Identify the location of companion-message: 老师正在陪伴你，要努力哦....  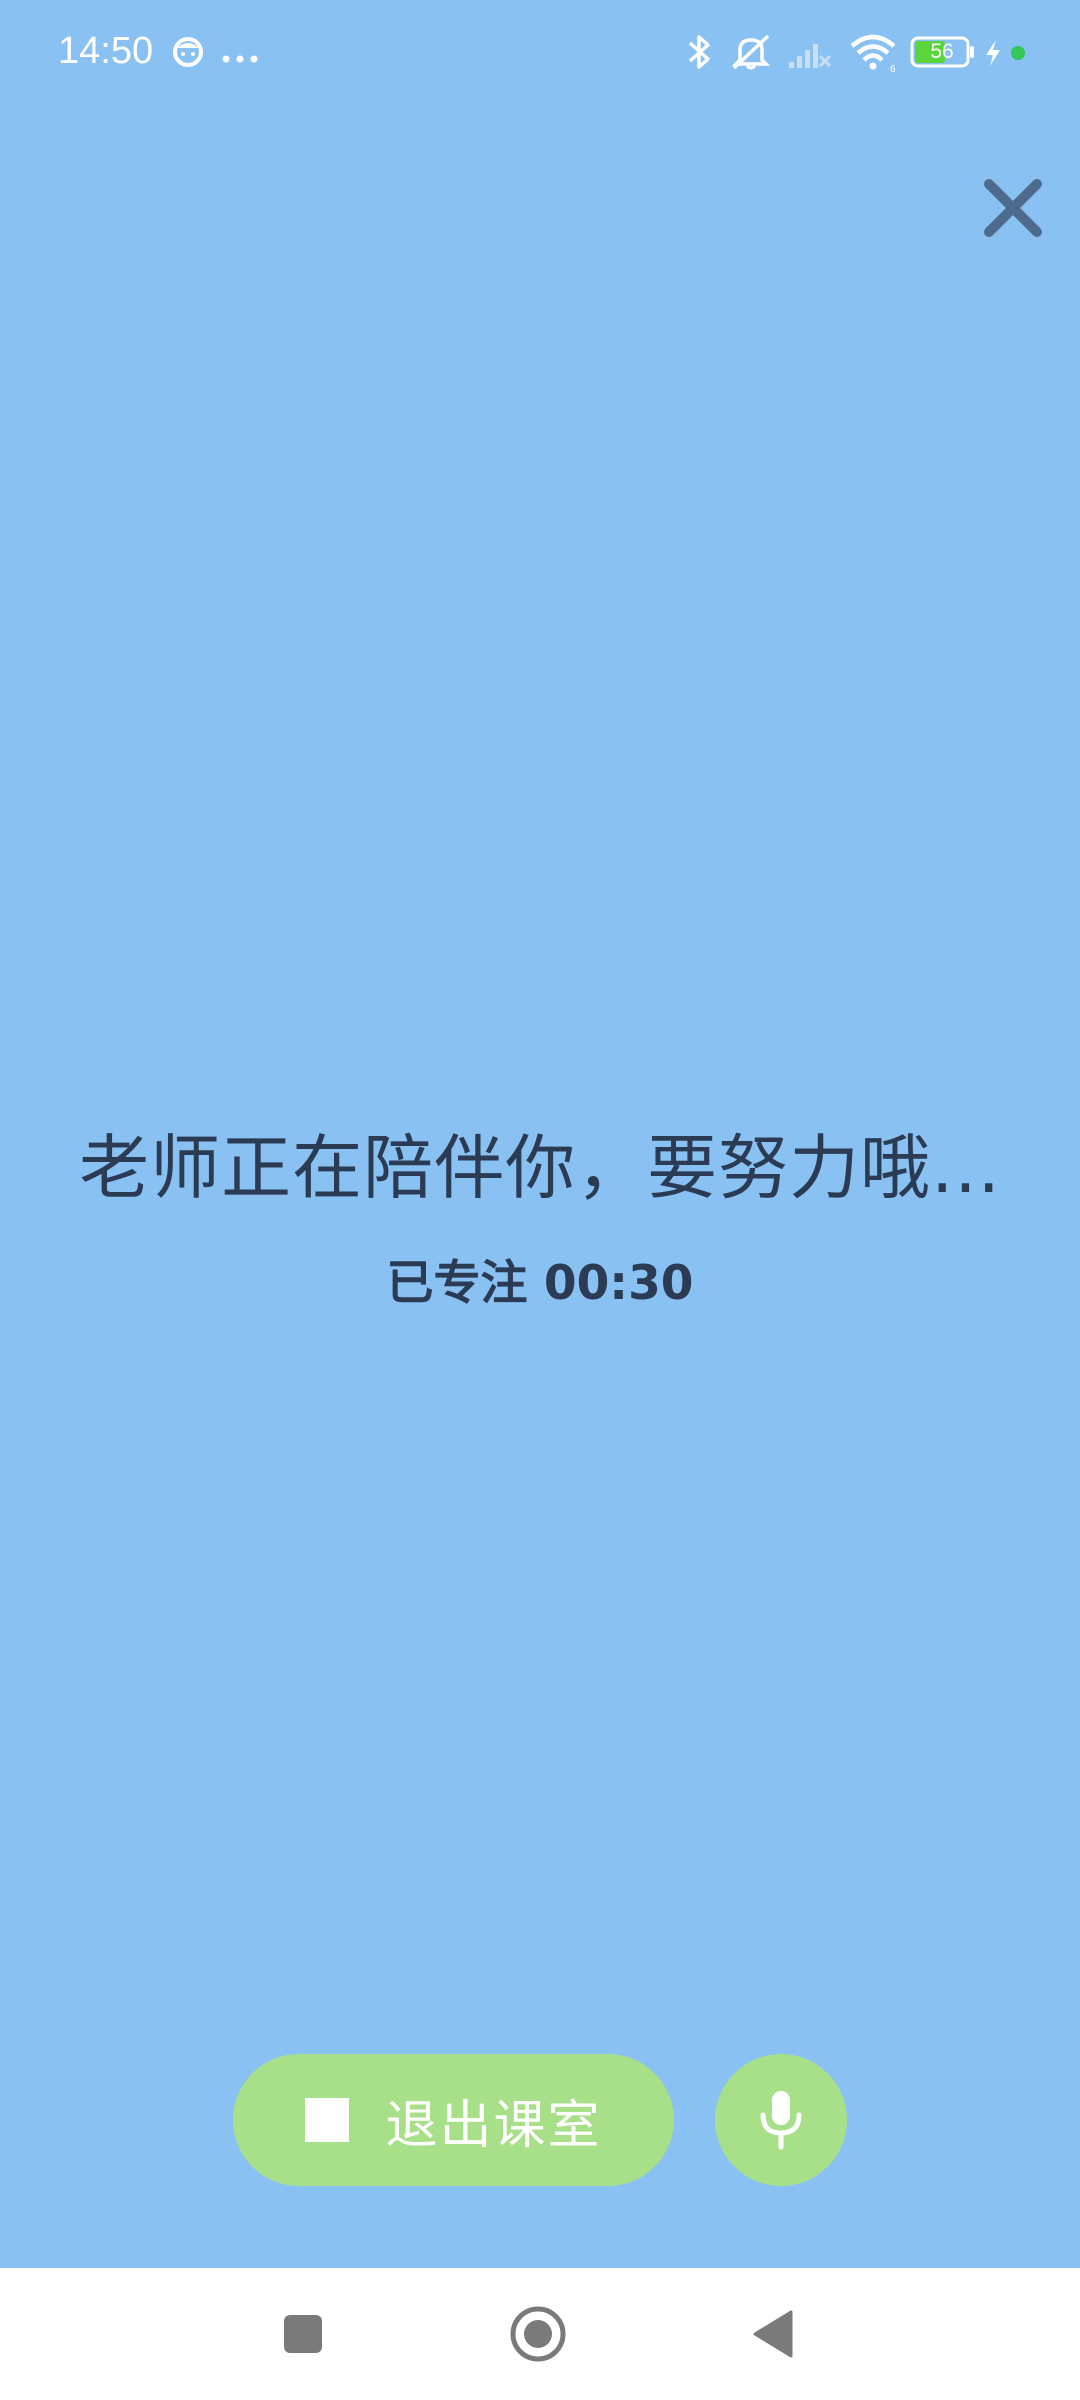
(540, 1168).